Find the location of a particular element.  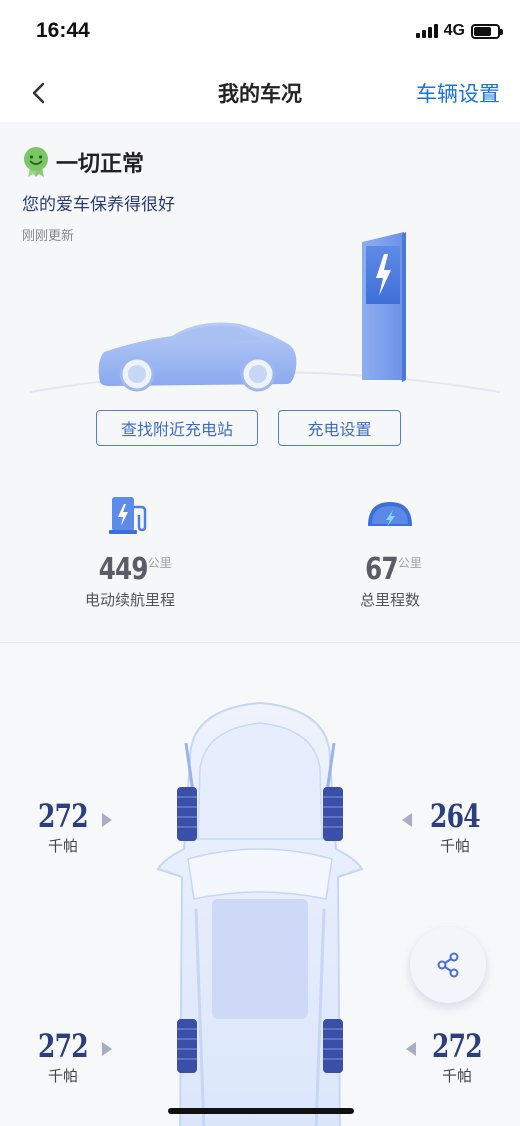

charging-pile-icon is located at coordinates (128, 515).